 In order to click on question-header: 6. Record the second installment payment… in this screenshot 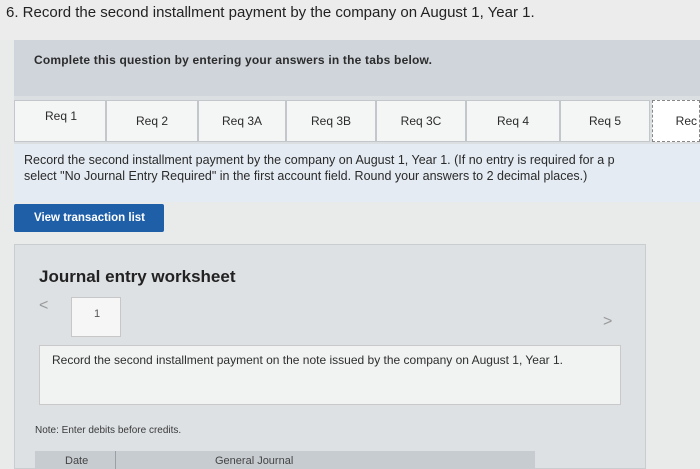, I will do `click(350, 20)`.